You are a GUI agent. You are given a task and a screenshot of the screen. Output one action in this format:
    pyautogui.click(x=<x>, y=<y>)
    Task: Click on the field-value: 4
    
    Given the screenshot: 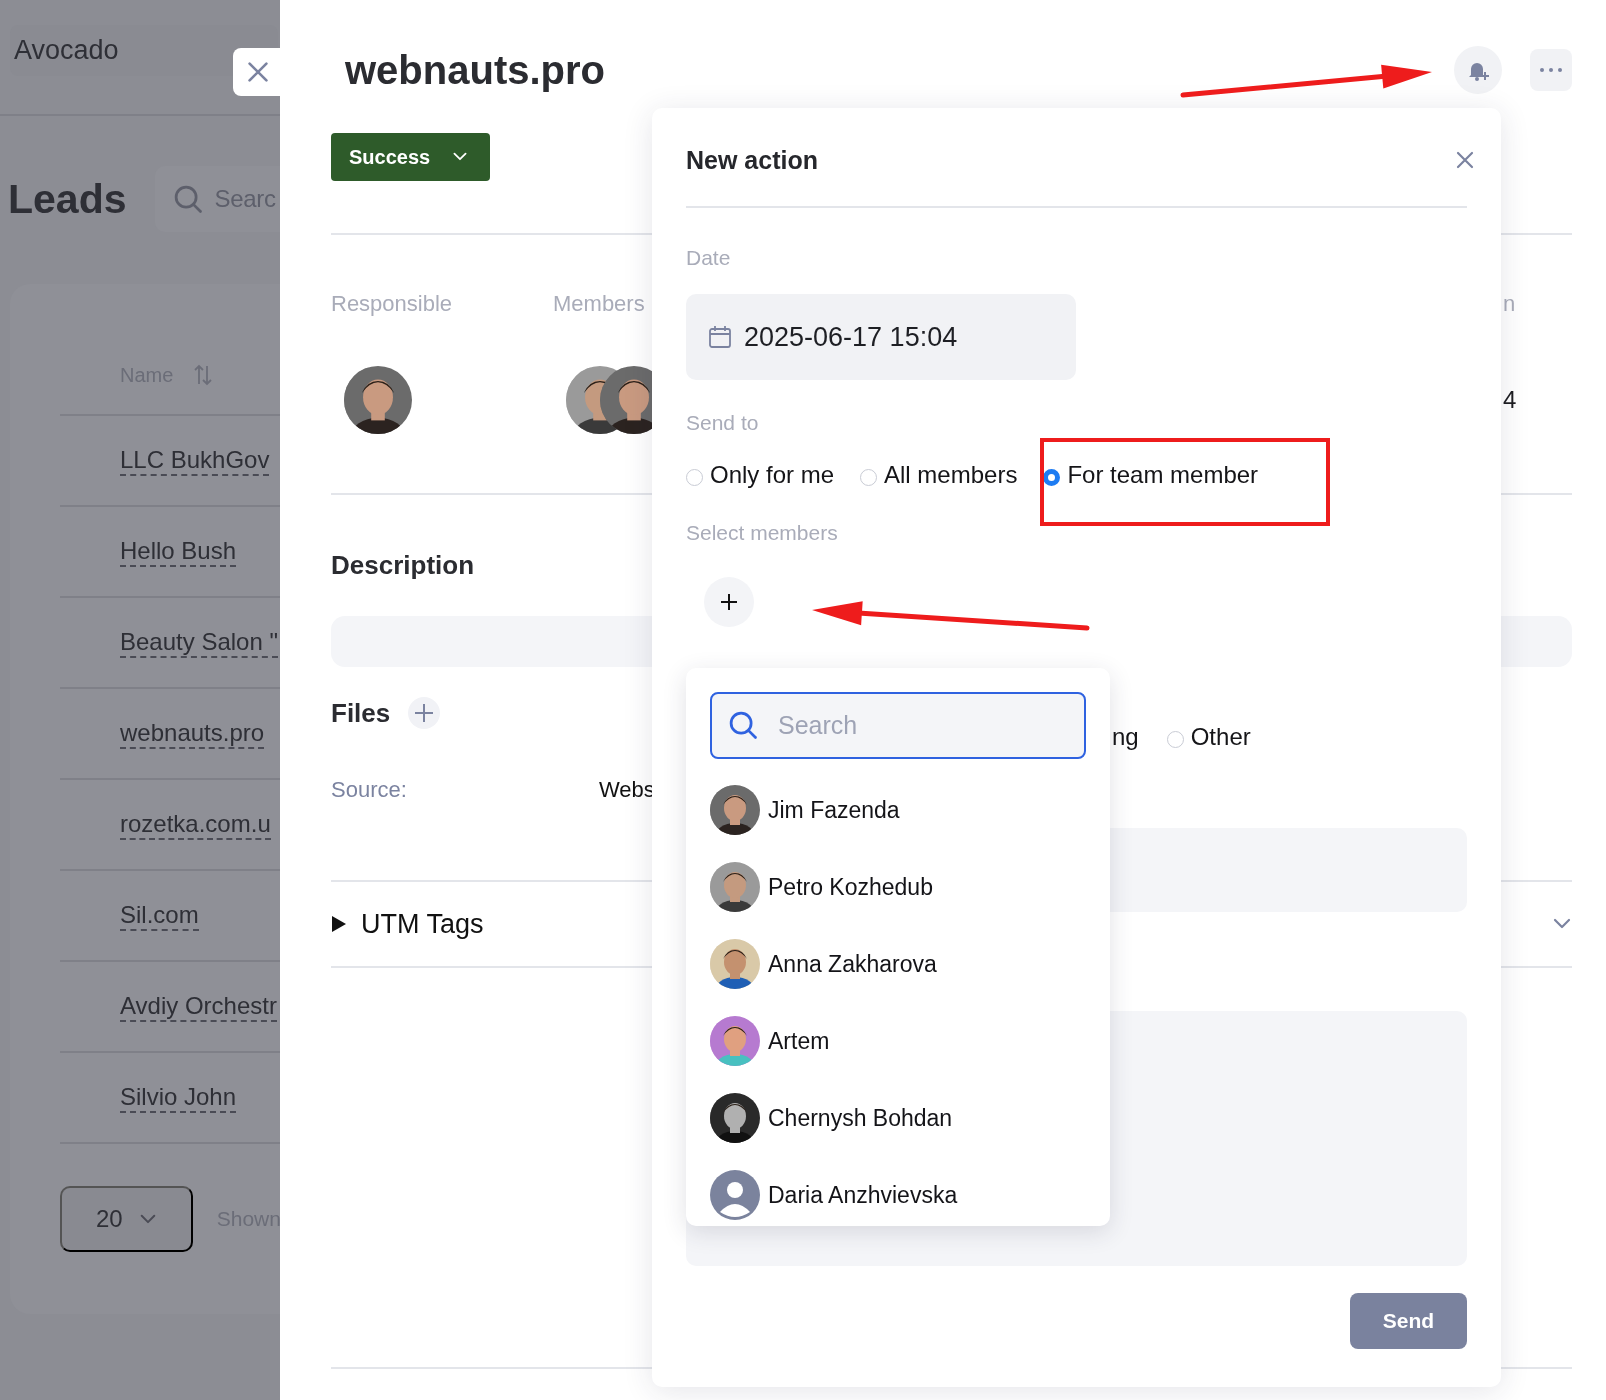 What is the action you would take?
    pyautogui.click(x=1510, y=400)
    